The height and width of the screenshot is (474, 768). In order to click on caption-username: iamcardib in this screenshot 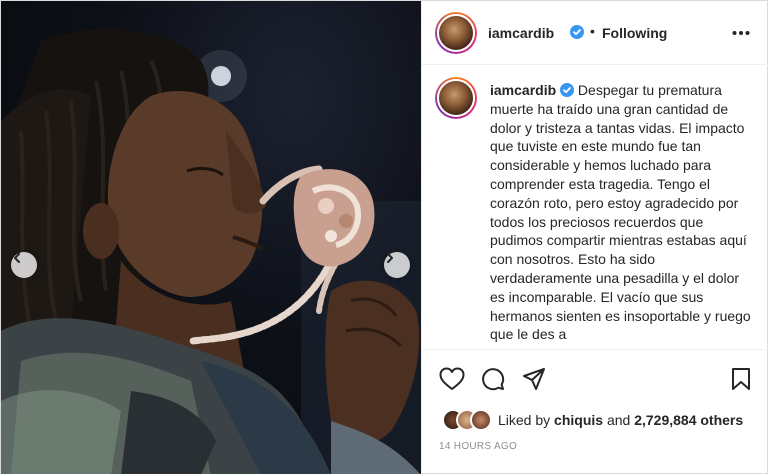, I will do `click(523, 90)`.